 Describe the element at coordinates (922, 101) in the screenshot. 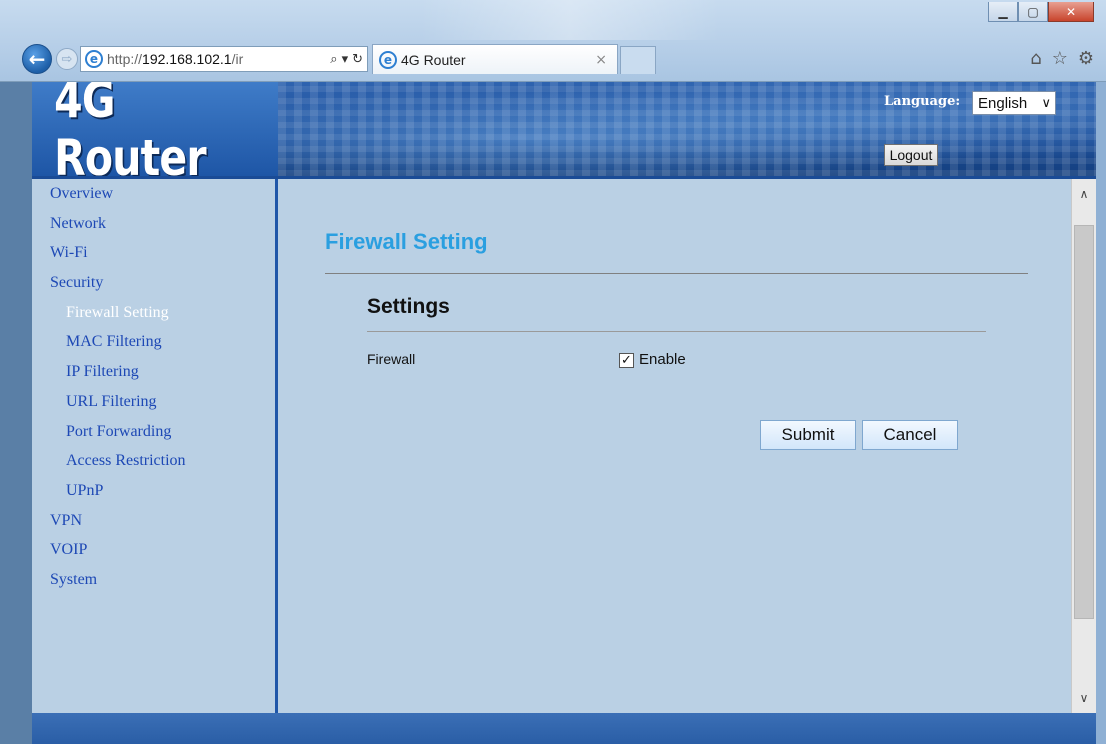

I see `language-label: Language:` at that location.